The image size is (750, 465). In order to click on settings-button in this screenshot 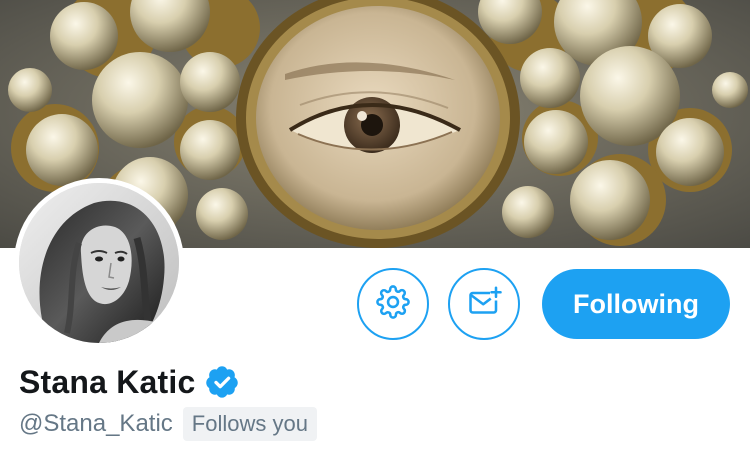, I will do `click(393, 304)`.